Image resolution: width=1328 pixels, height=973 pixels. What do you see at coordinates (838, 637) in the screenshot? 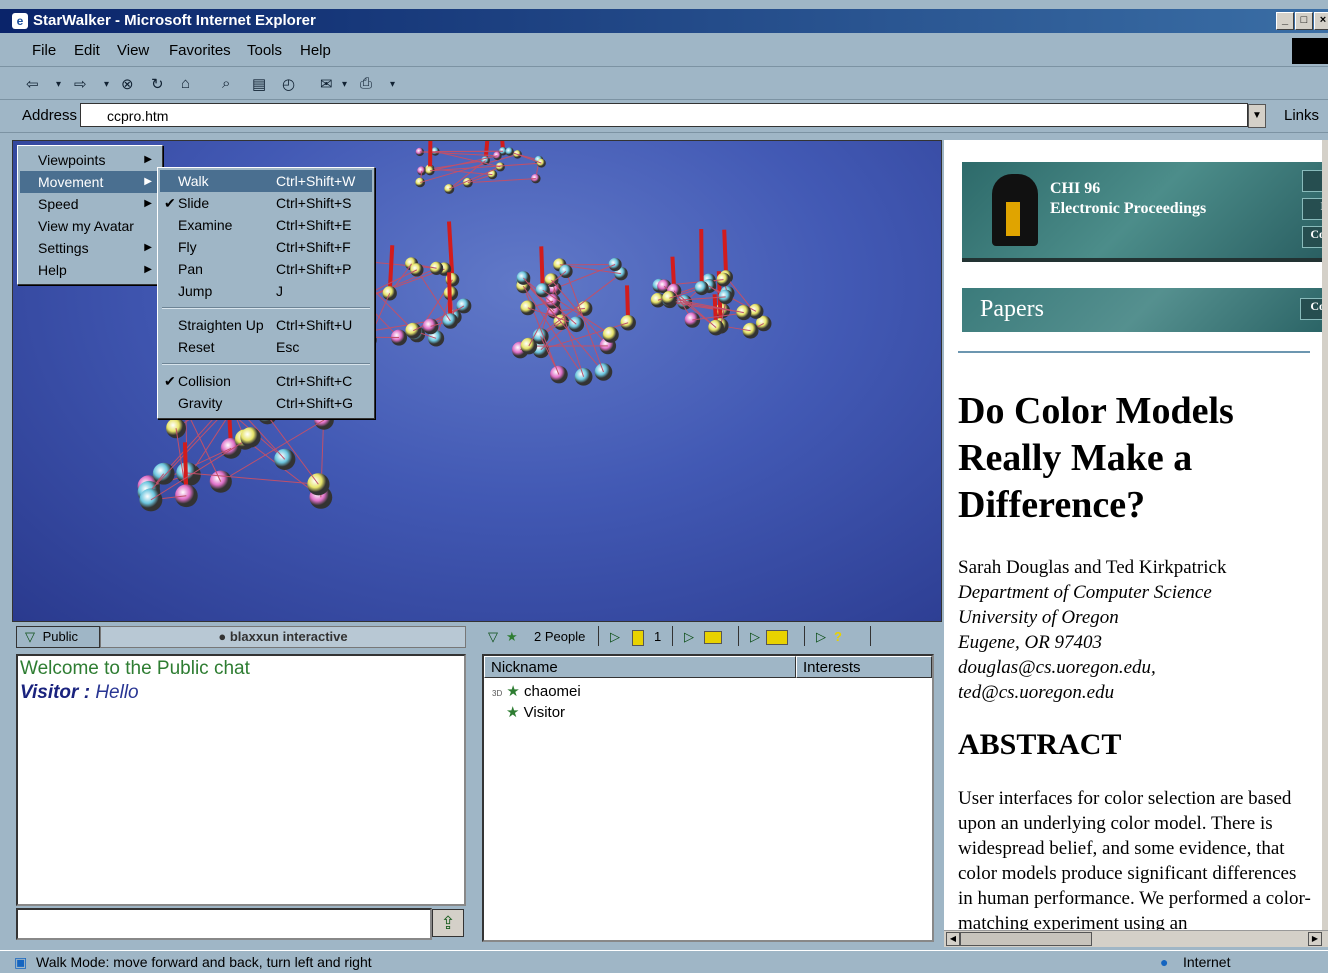
I see `help-icon: ?` at bounding box center [838, 637].